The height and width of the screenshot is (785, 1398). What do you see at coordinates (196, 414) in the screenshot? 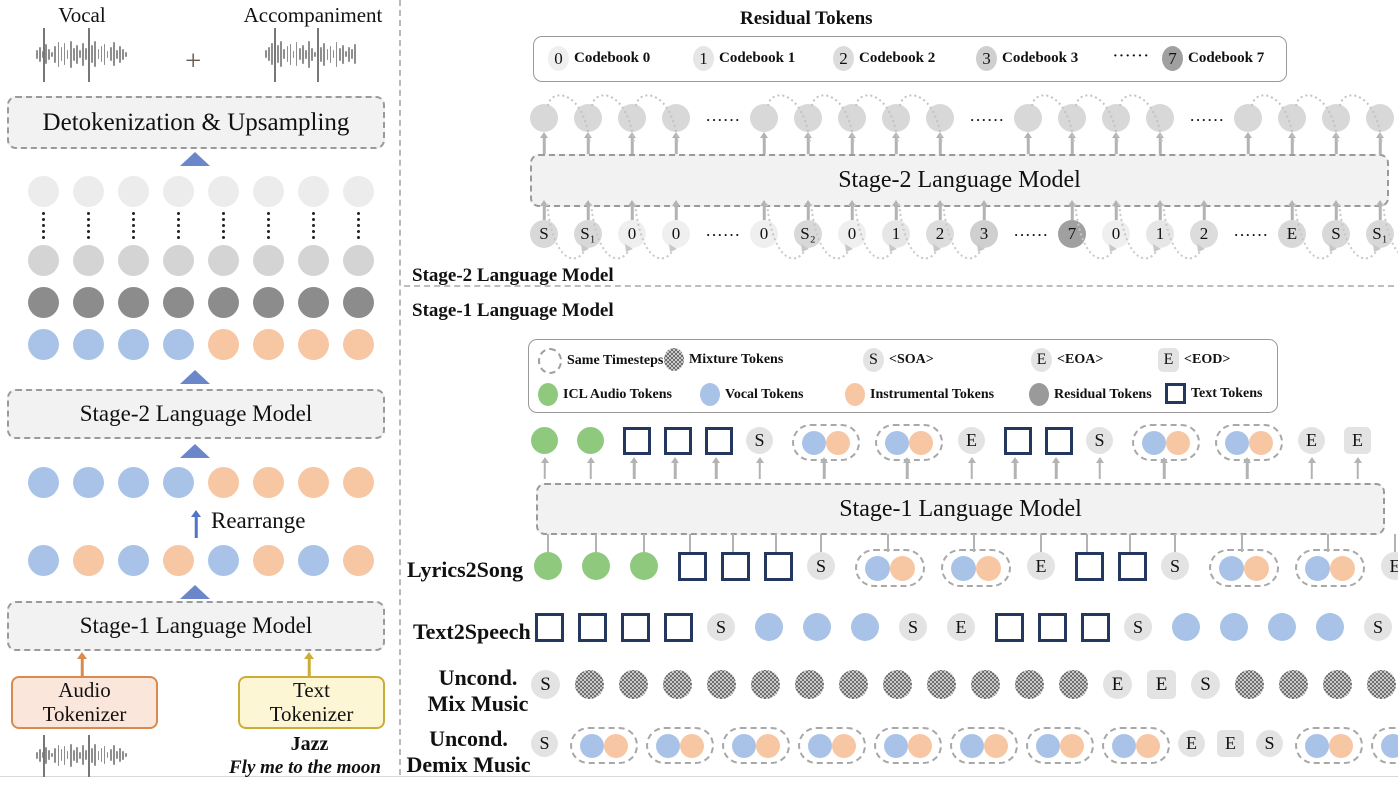
I see `left-stage2-language-model-box: Stage-2 Language Model` at bounding box center [196, 414].